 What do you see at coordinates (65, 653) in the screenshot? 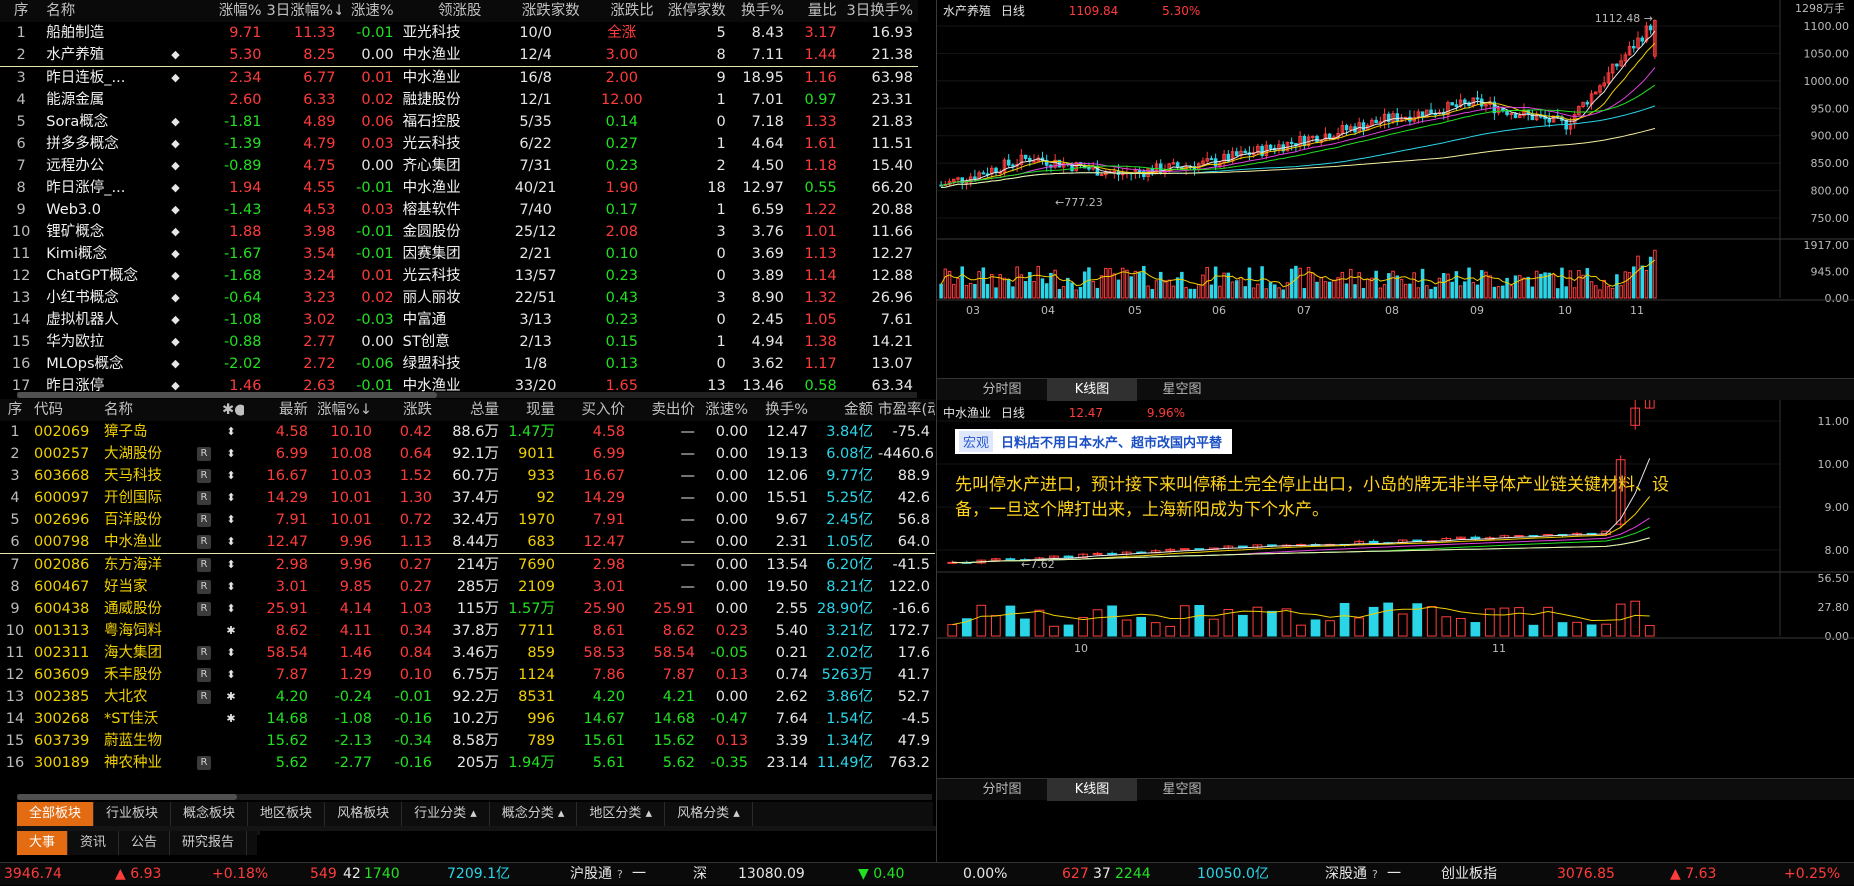
I see `stock-code: 002311` at bounding box center [65, 653].